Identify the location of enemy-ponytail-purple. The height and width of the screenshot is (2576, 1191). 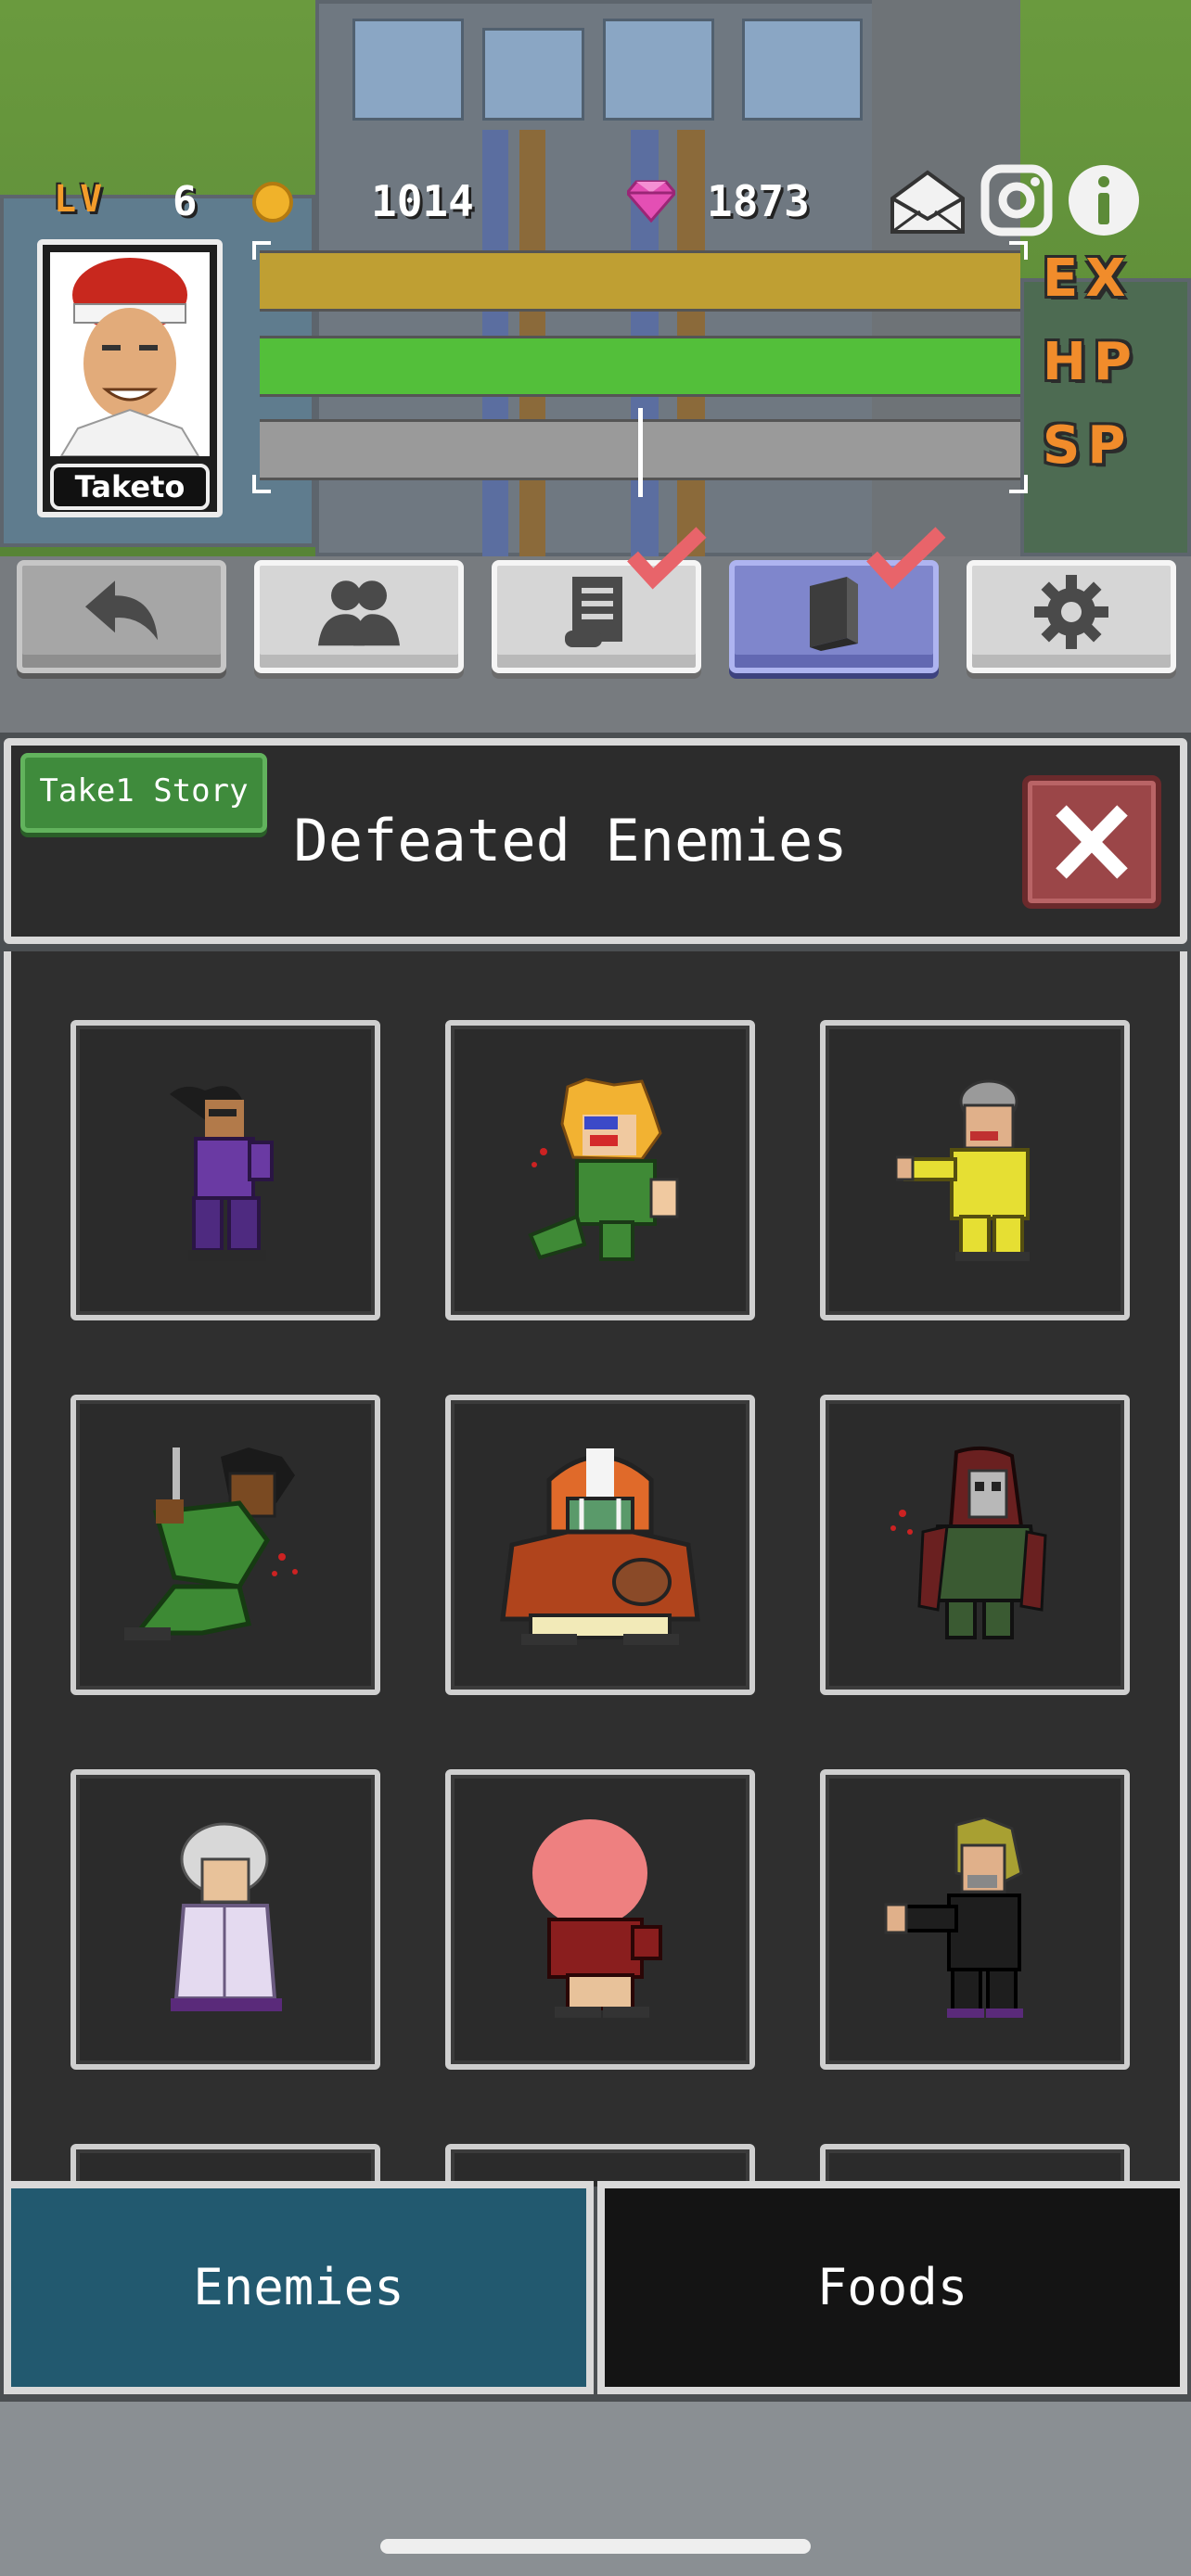
(222, 1173).